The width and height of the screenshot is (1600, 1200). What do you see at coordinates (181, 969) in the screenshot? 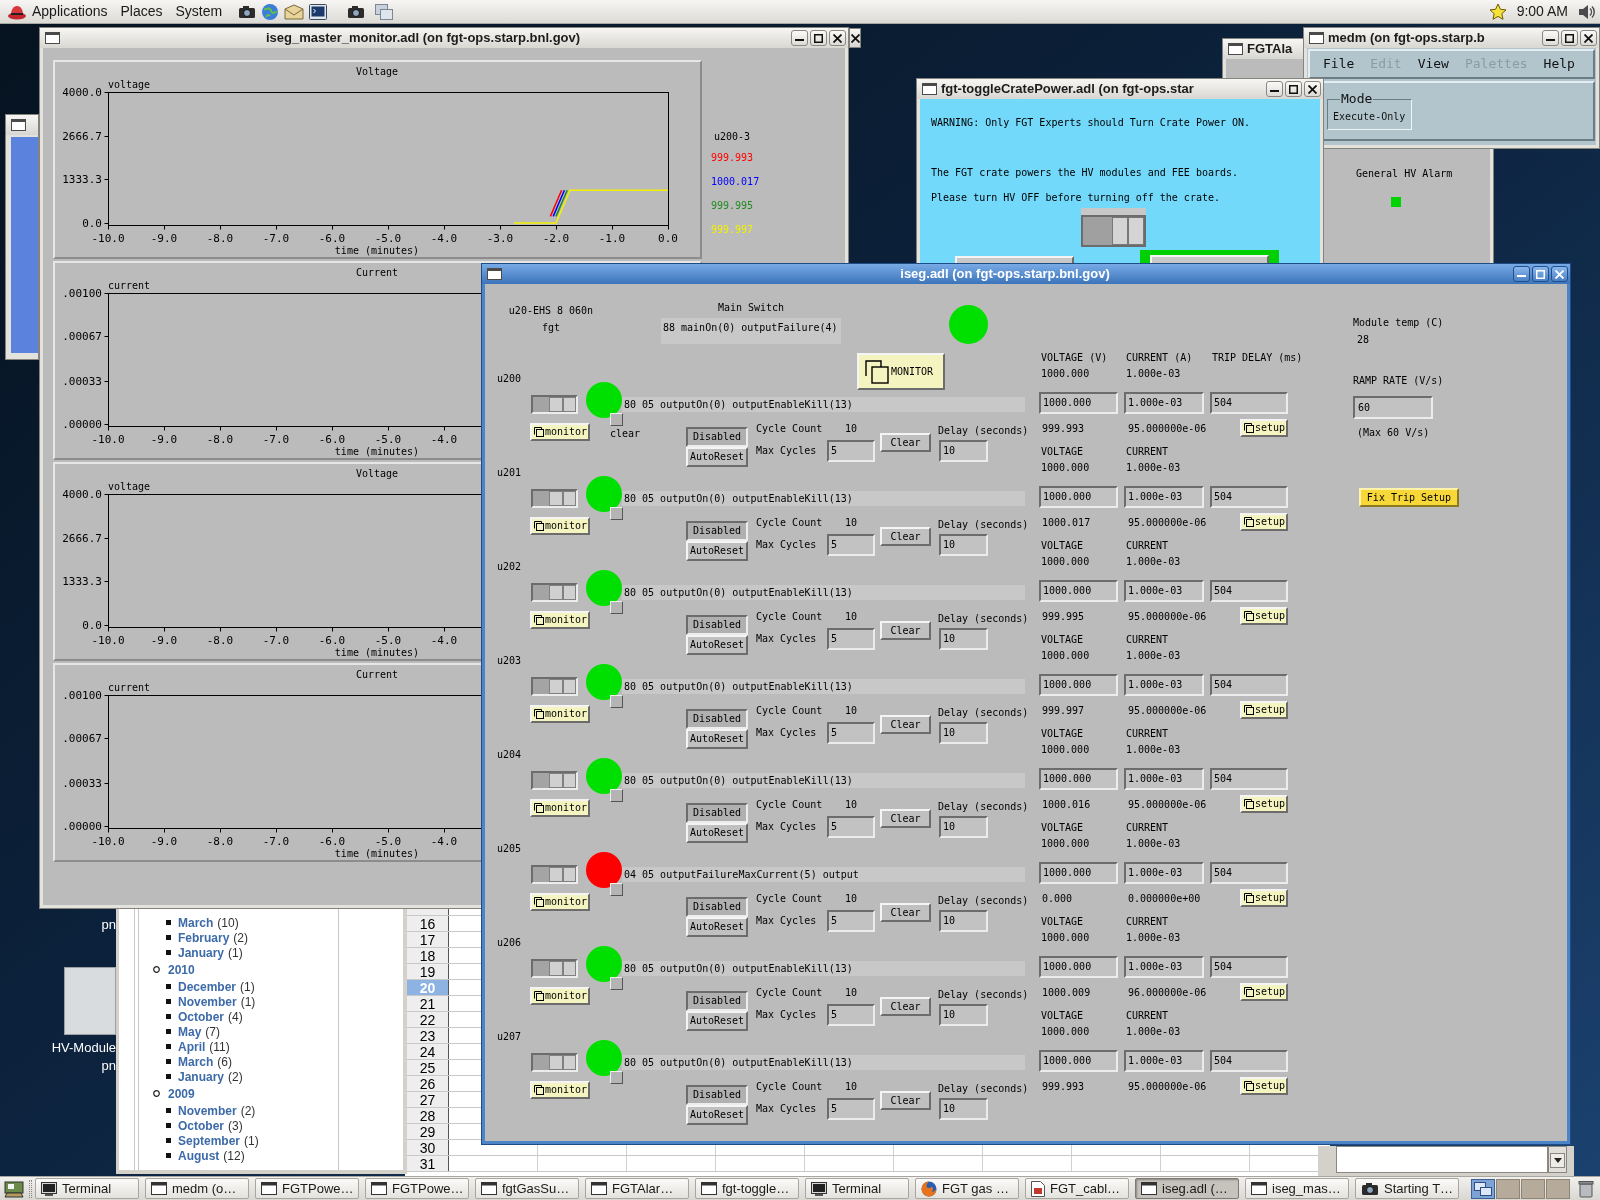
I see `archive-link: 2010` at bounding box center [181, 969].